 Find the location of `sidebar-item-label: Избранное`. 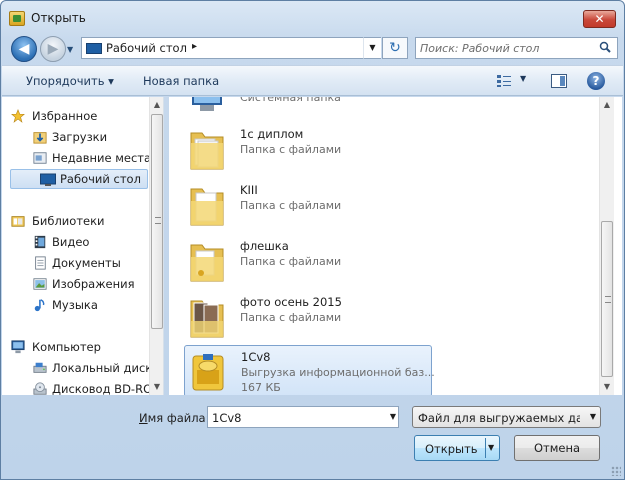

sidebar-item-label: Избранное is located at coordinates (65, 116).